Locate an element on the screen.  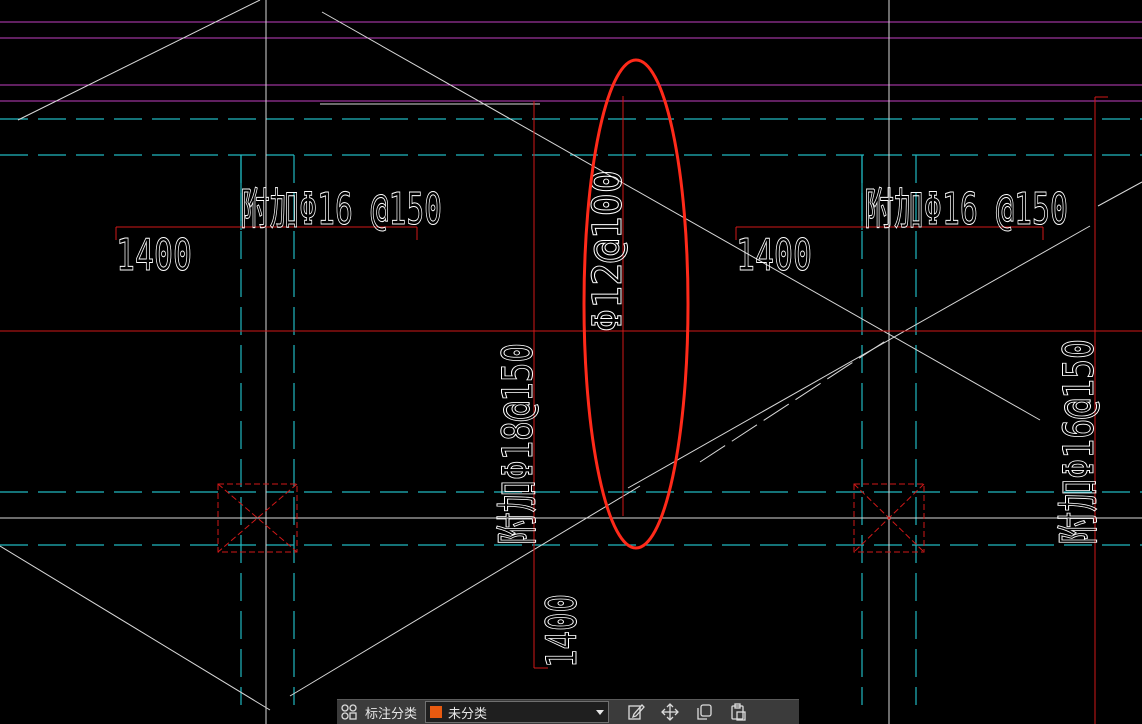
category-select: 未分类 is located at coordinates (517, 712).